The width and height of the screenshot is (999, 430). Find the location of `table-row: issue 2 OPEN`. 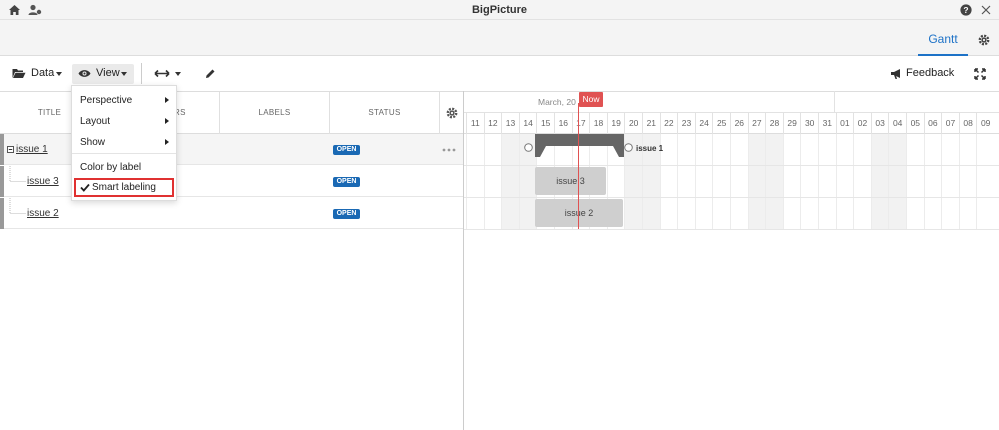

table-row: issue 2 OPEN is located at coordinates (232, 213).